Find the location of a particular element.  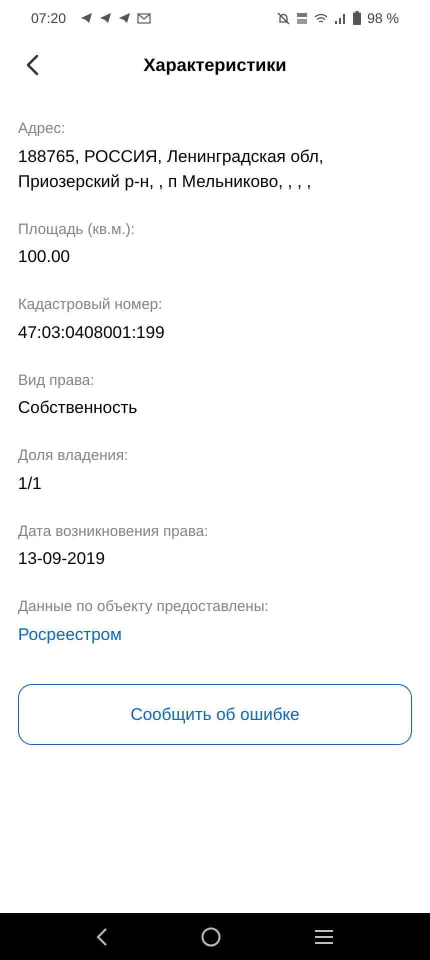

field-label: Данные по объекту предоставлены: is located at coordinates (144, 607).